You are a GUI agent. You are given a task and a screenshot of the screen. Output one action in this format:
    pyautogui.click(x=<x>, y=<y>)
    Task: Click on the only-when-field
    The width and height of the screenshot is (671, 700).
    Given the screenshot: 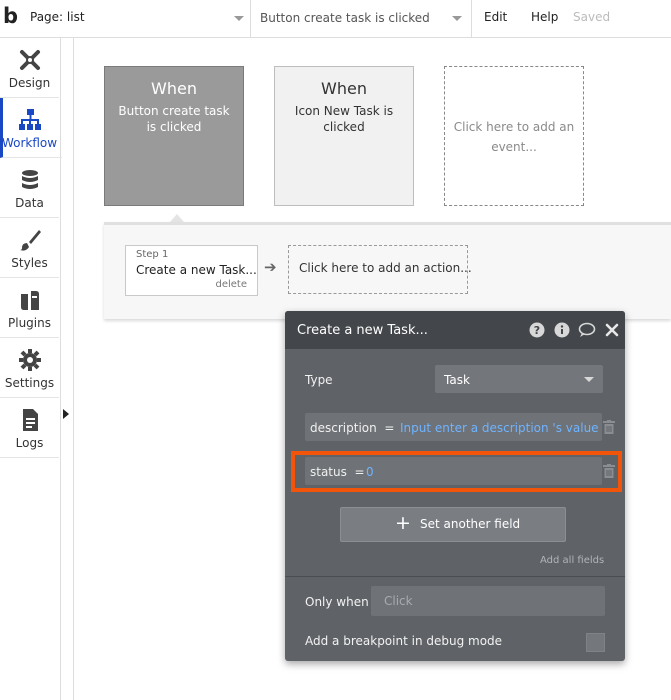 What is the action you would take?
    pyautogui.click(x=488, y=601)
    